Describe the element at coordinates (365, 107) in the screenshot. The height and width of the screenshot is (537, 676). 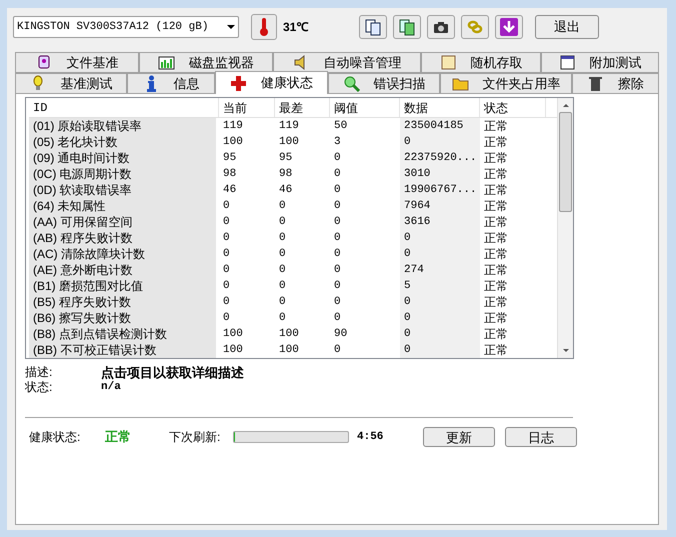
I see `column-header: 阈值` at that location.